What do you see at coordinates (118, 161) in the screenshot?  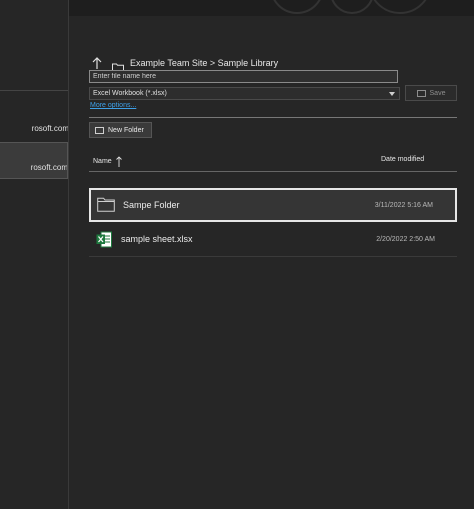 I see `sort-up-arrow-icon` at bounding box center [118, 161].